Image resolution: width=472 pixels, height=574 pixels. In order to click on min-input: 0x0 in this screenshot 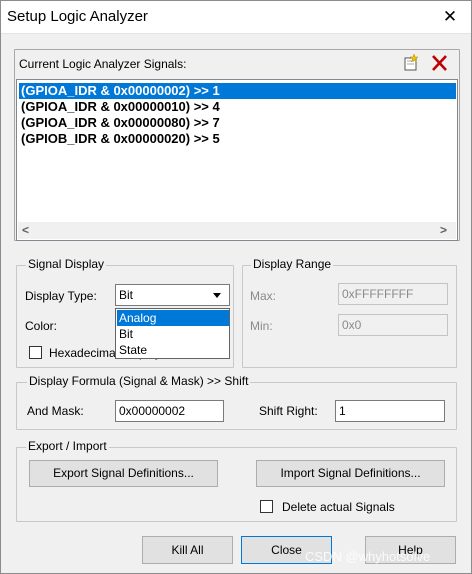, I will do `click(393, 325)`.